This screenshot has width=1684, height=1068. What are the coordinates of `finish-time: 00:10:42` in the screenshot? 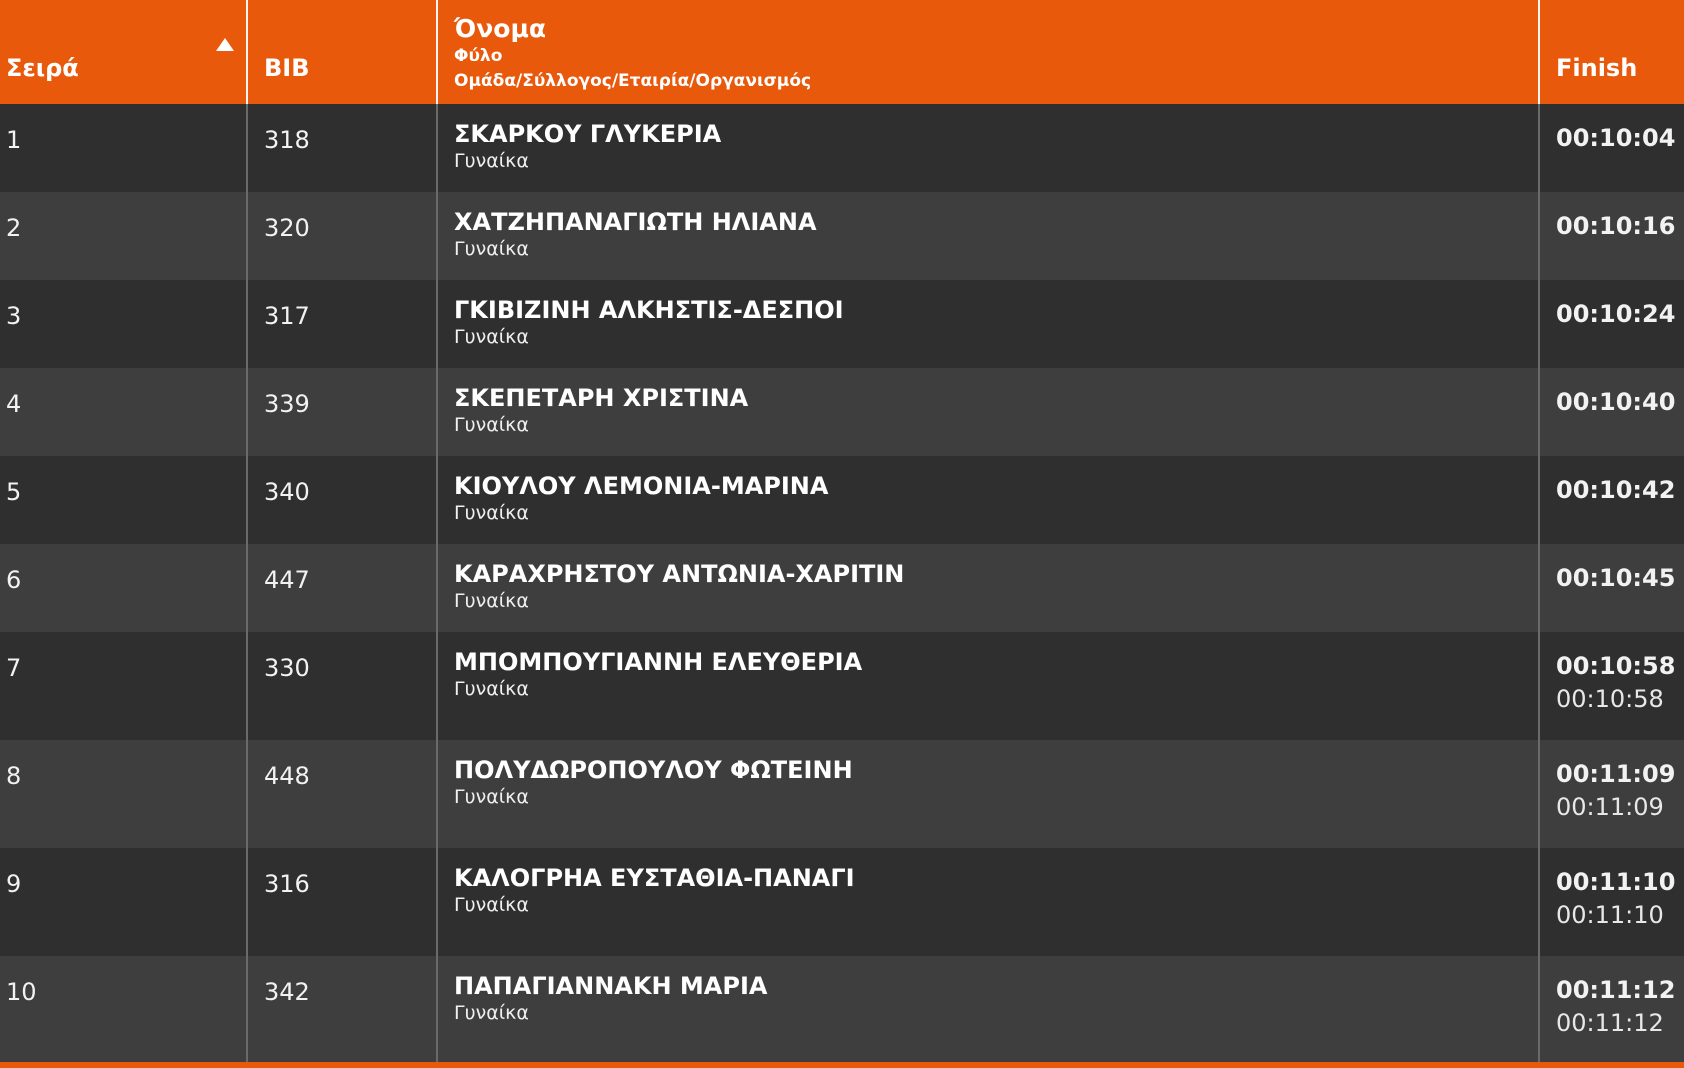 It's located at (1616, 490).